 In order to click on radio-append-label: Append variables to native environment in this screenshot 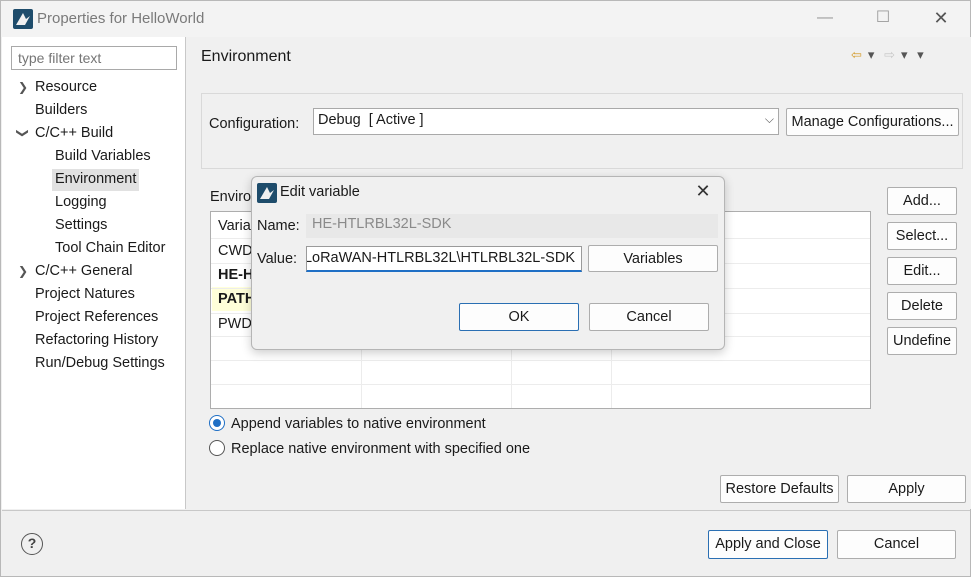, I will do `click(358, 424)`.